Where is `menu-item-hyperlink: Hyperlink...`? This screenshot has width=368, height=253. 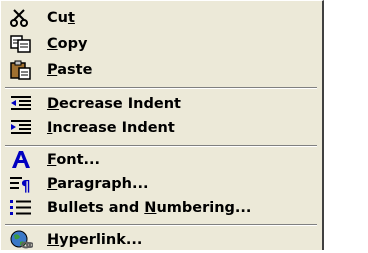 menu-item-hyperlink: Hyperlink... is located at coordinates (161, 240).